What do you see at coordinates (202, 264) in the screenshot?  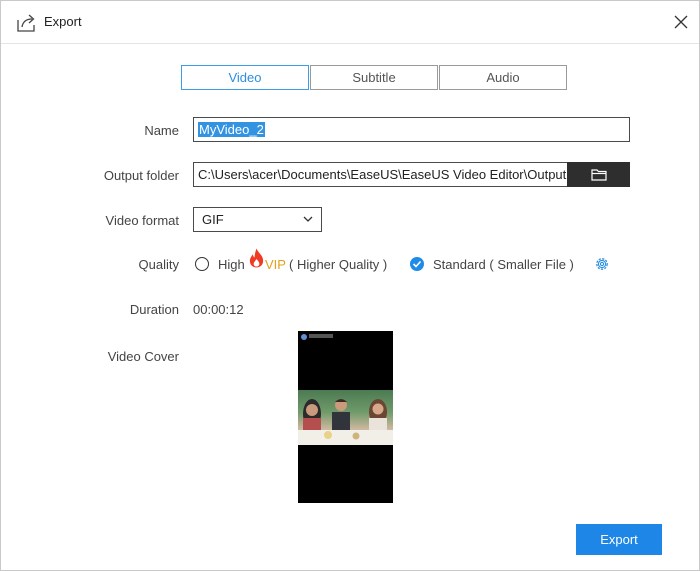 I see `quality-high-radio` at bounding box center [202, 264].